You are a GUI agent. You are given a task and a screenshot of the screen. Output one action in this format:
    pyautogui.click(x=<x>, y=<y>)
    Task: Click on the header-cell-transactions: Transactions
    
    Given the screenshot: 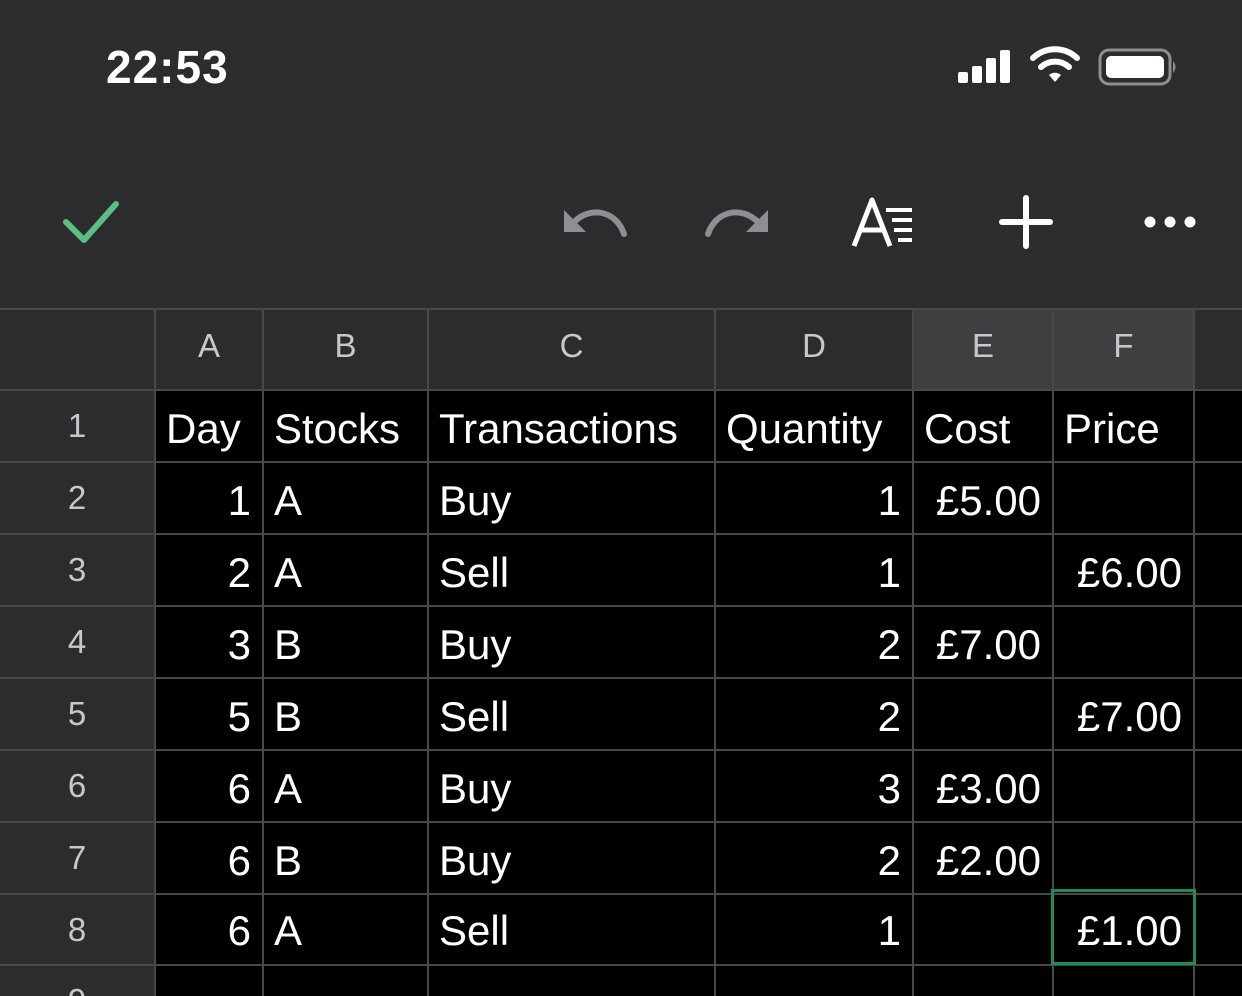 What is the action you would take?
    pyautogui.click(x=571, y=429)
    